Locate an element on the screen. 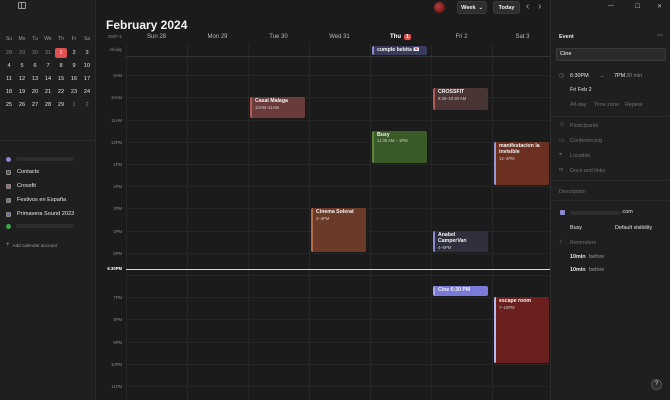 This screenshot has height=400, width=670. weekday-label: Mo is located at coordinates (22, 39).